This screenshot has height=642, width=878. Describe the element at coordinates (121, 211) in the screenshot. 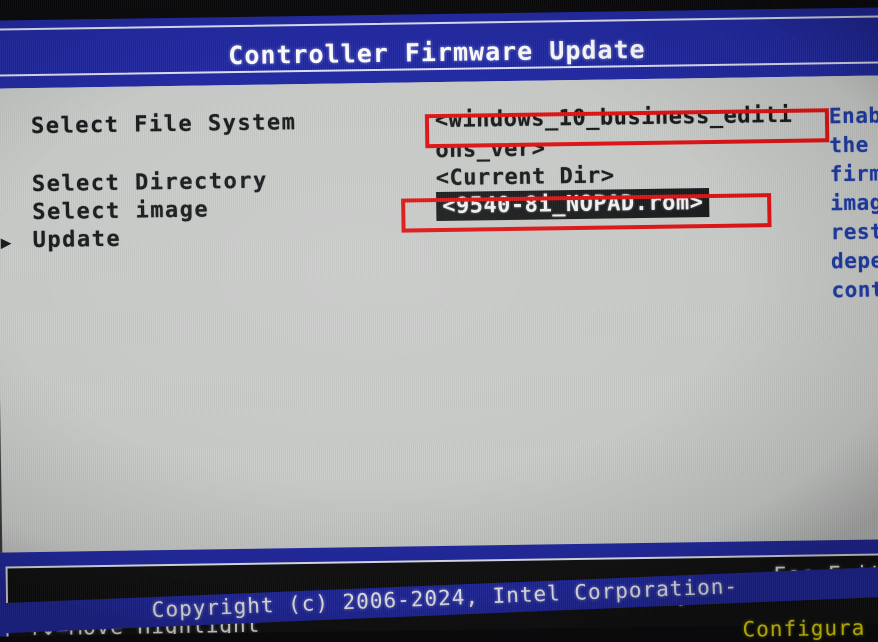

I see `label-select-image: Select image` at that location.